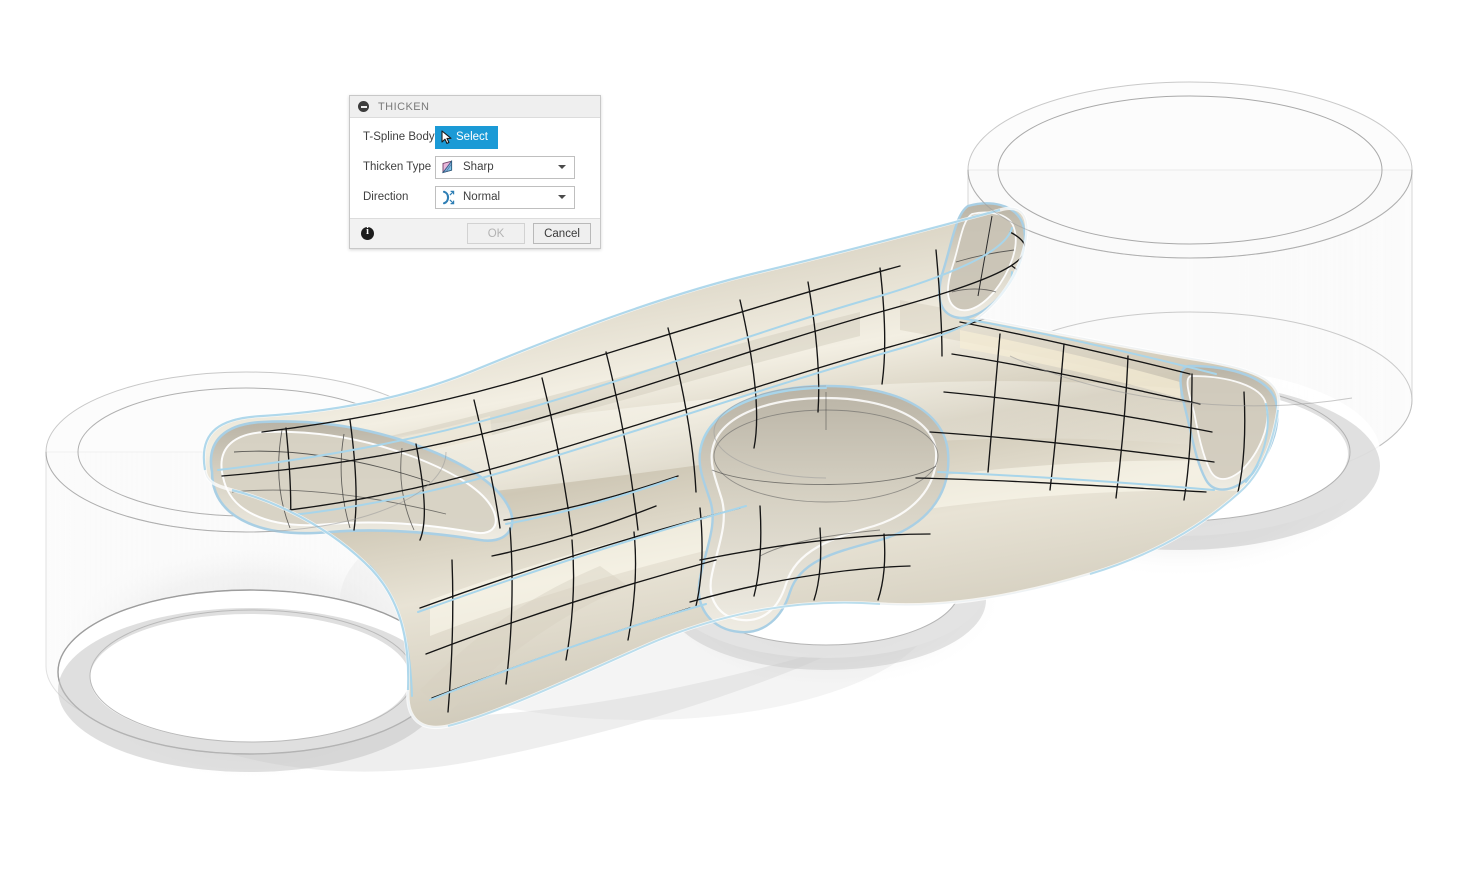 This screenshot has height=888, width=1476. I want to click on circle-minus-icon, so click(363, 106).